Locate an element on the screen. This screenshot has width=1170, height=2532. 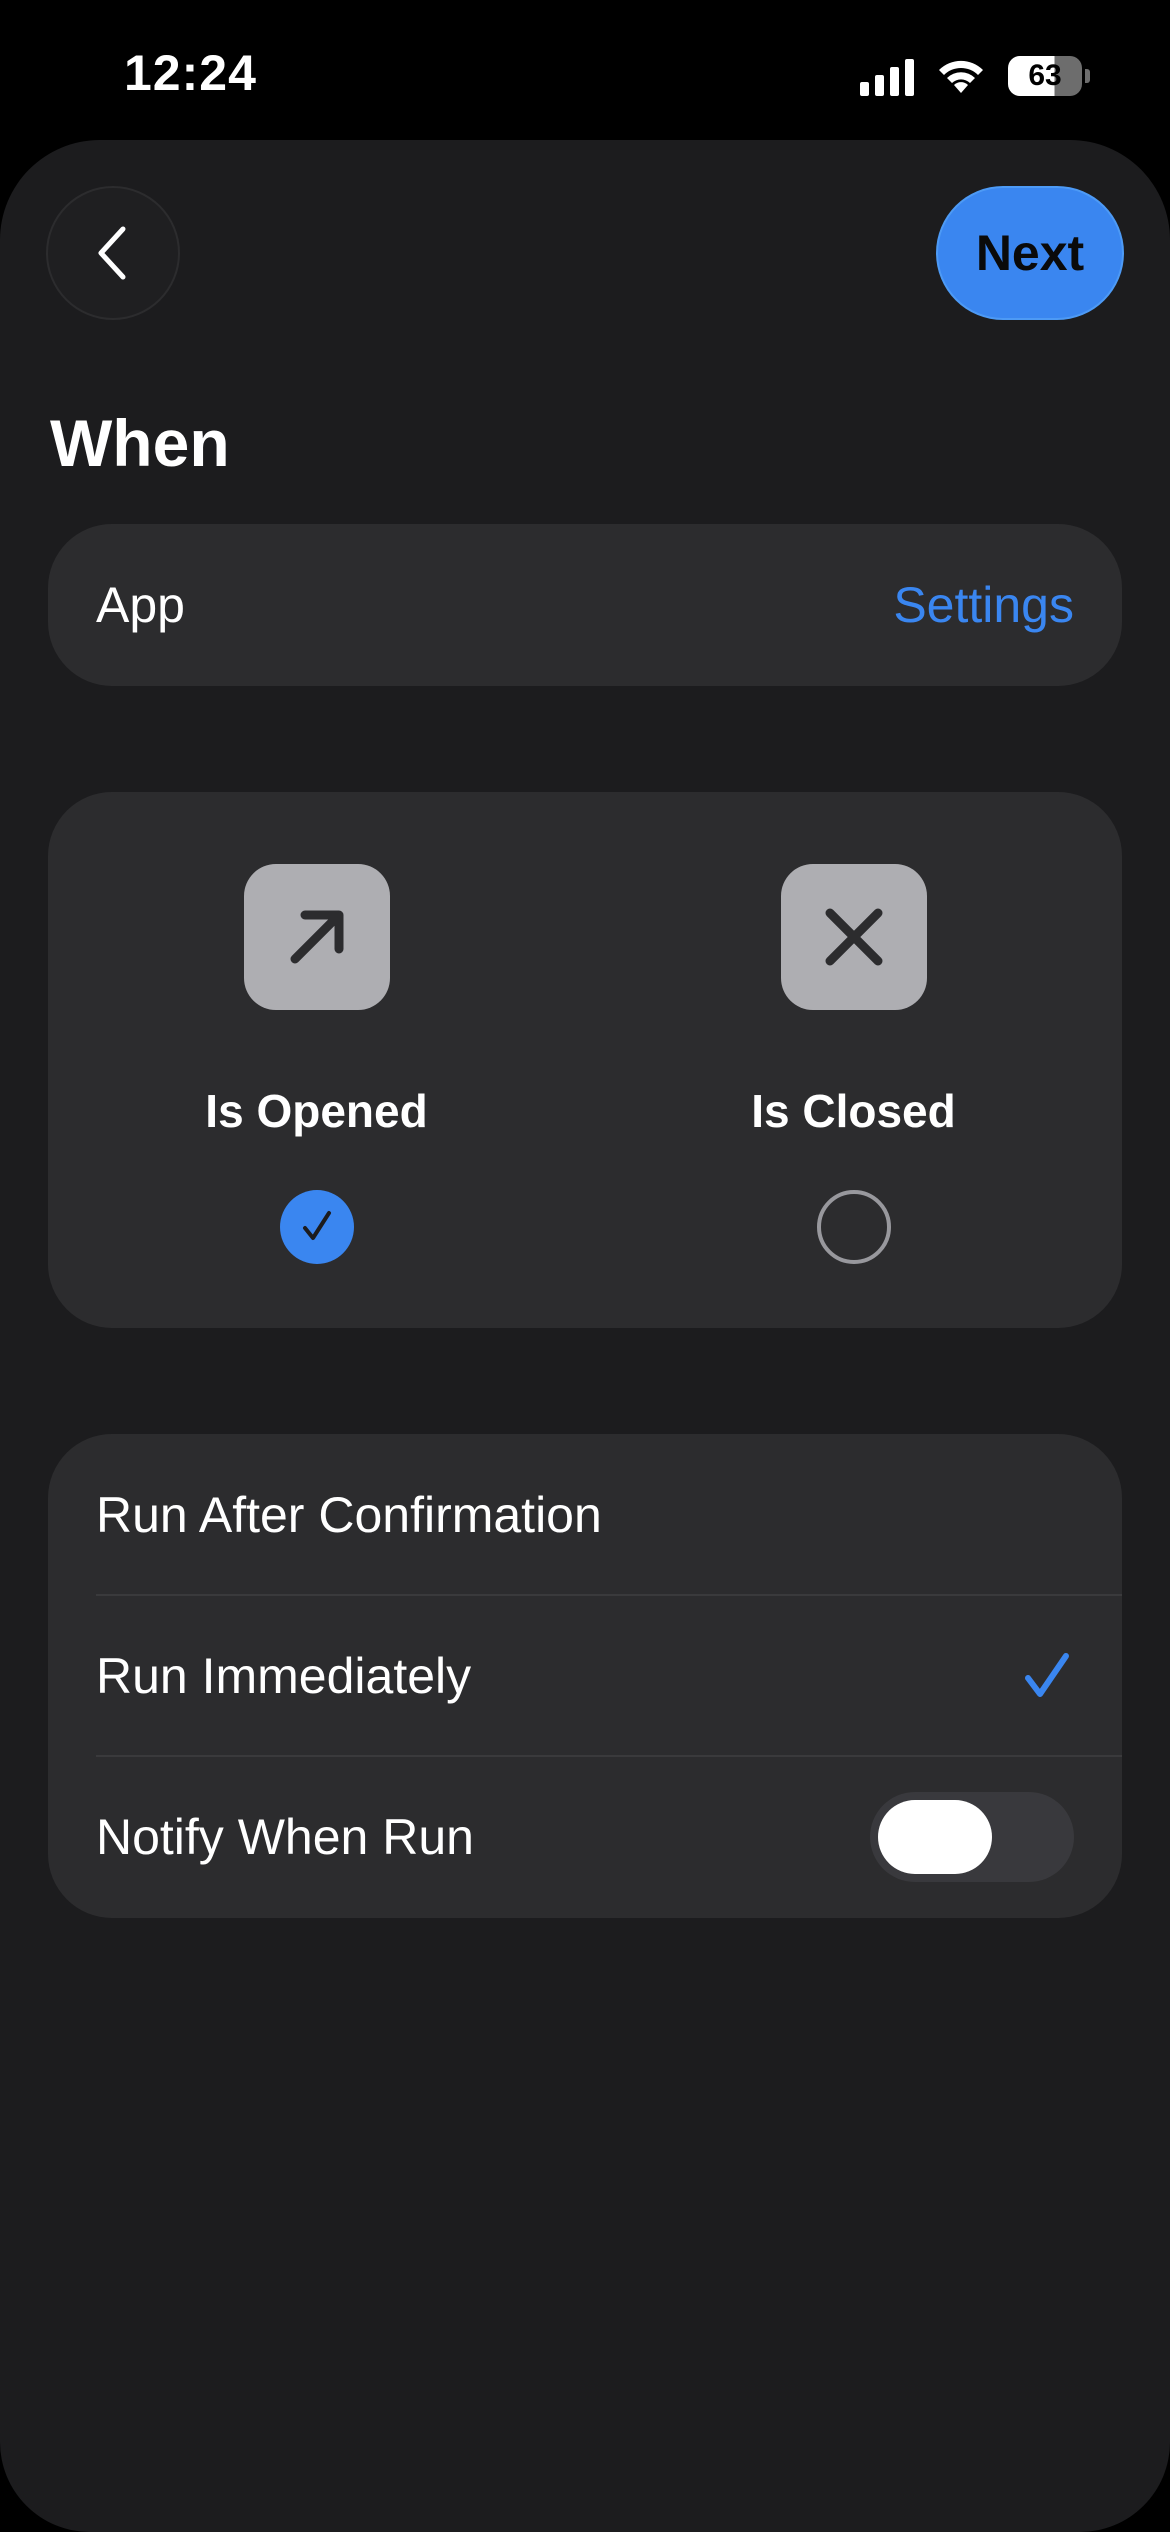
status-icons: 63 is located at coordinates (975, 76).